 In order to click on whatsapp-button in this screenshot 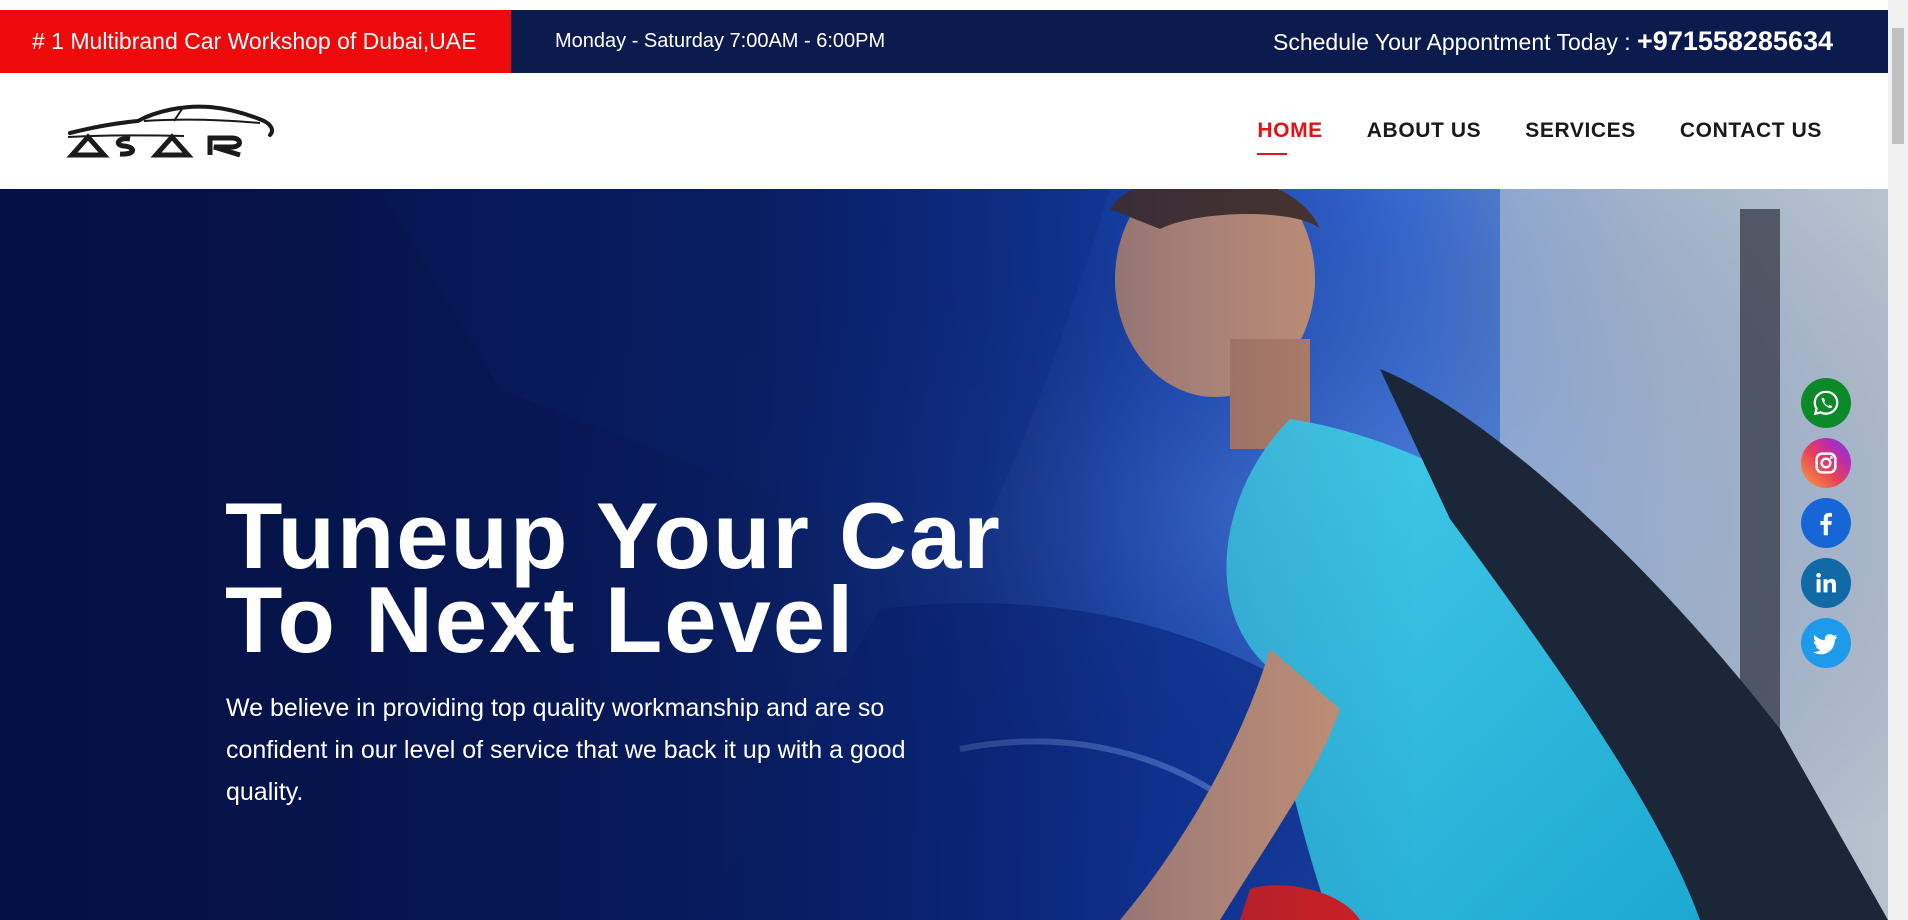, I will do `click(1826, 403)`.